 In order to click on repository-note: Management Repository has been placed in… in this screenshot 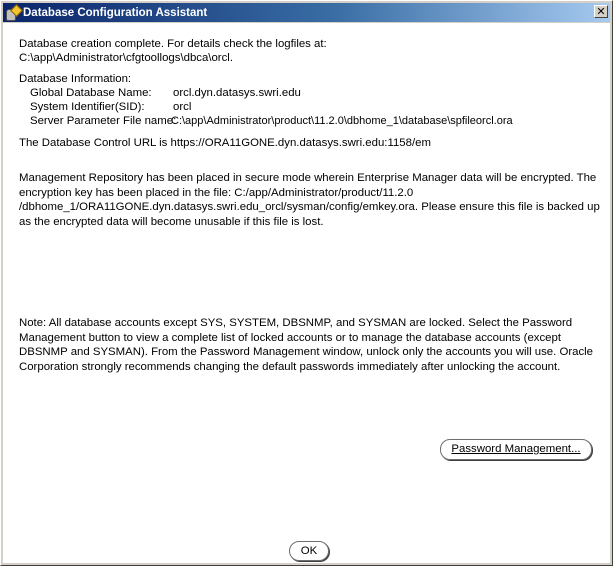, I will do `click(309, 200)`.